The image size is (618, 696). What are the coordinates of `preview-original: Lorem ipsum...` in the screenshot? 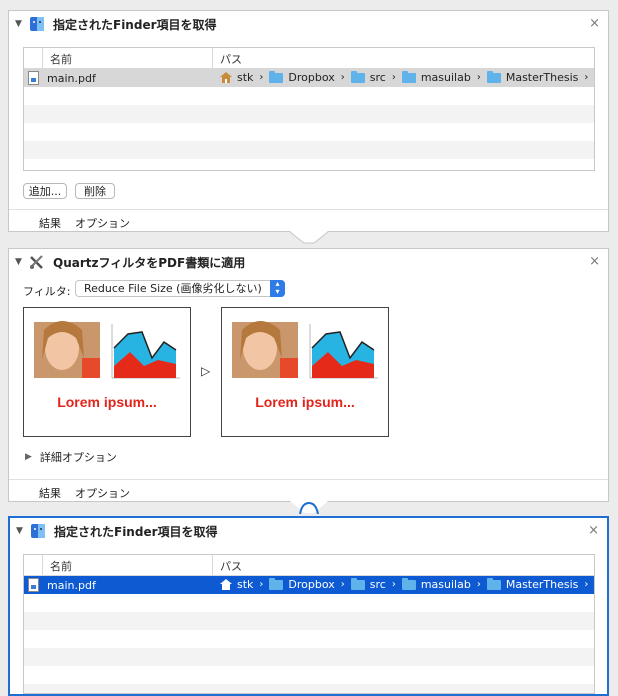 It's located at (107, 372).